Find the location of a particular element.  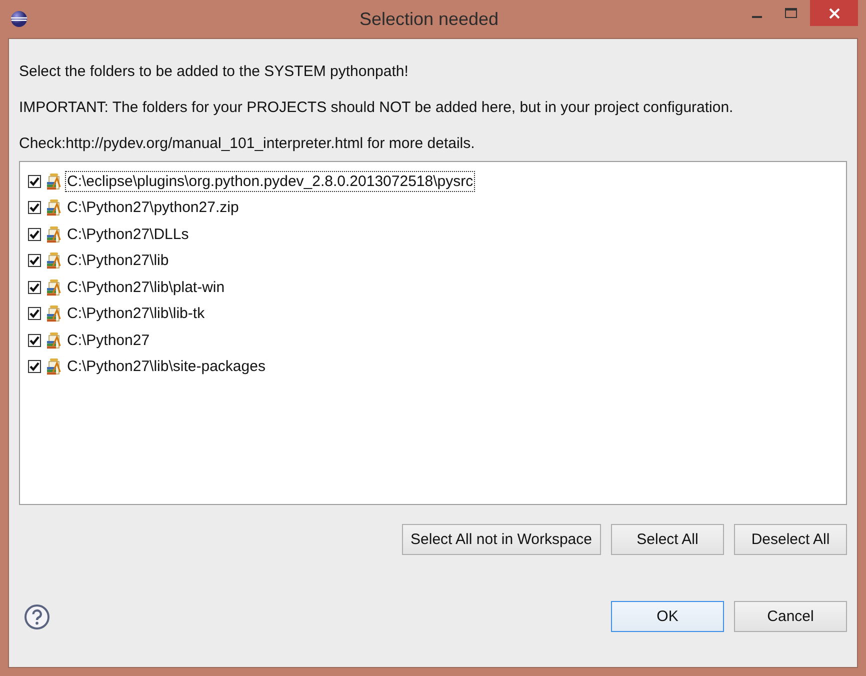

close-button is located at coordinates (834, 13).